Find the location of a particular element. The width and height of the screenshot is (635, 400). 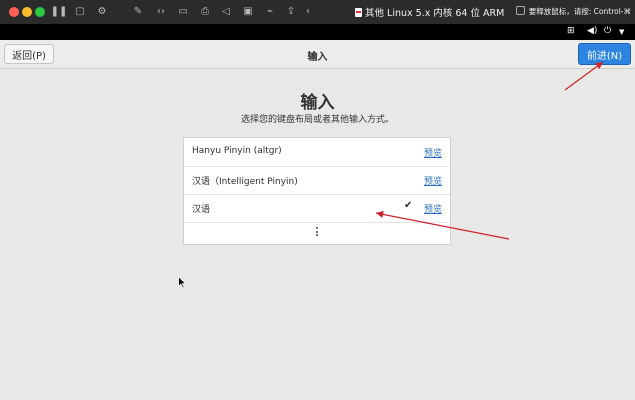

volume-icon: ◀) is located at coordinates (592, 31).